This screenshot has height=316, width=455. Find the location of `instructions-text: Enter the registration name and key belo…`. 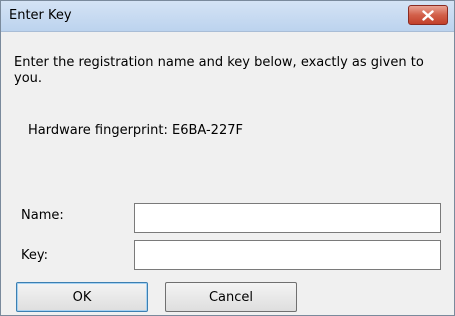

instructions-text: Enter the registration name and key belo… is located at coordinates (219, 70).